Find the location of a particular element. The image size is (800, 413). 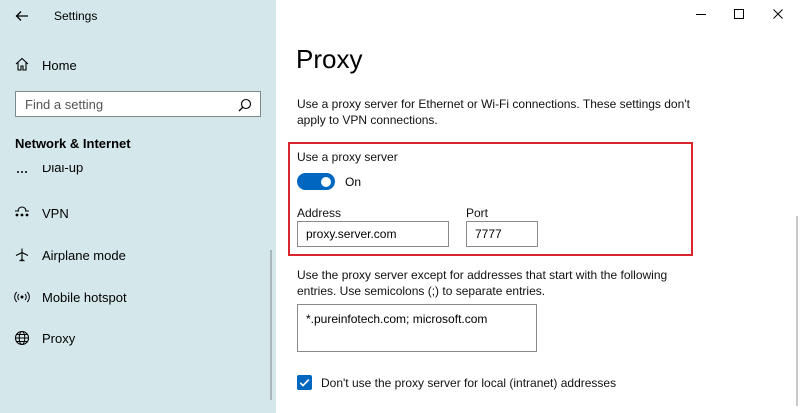

sidebar-item-proxy: Proxy is located at coordinates (44, 338).